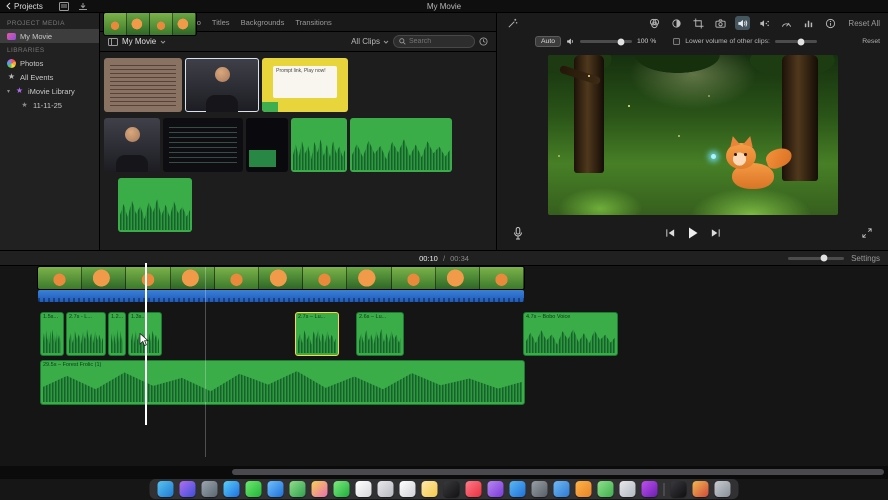 The width and height of the screenshot is (888, 500). What do you see at coordinates (693, 233) in the screenshot?
I see `play-button` at bounding box center [693, 233].